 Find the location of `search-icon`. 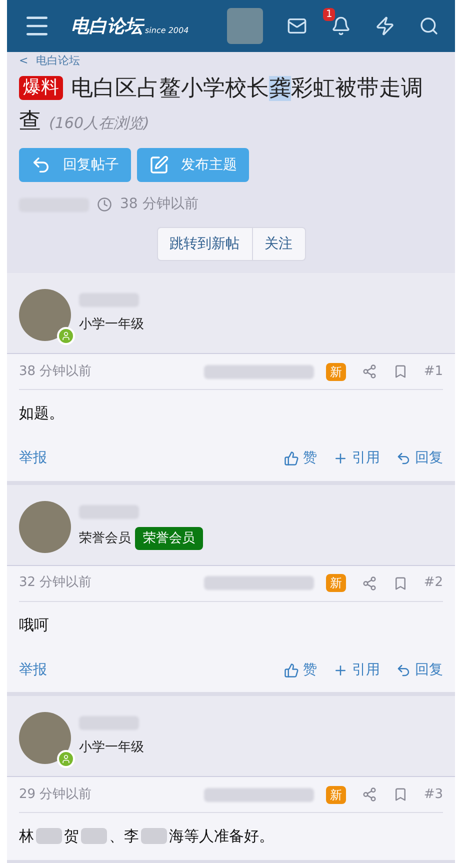

search-icon is located at coordinates (429, 26).